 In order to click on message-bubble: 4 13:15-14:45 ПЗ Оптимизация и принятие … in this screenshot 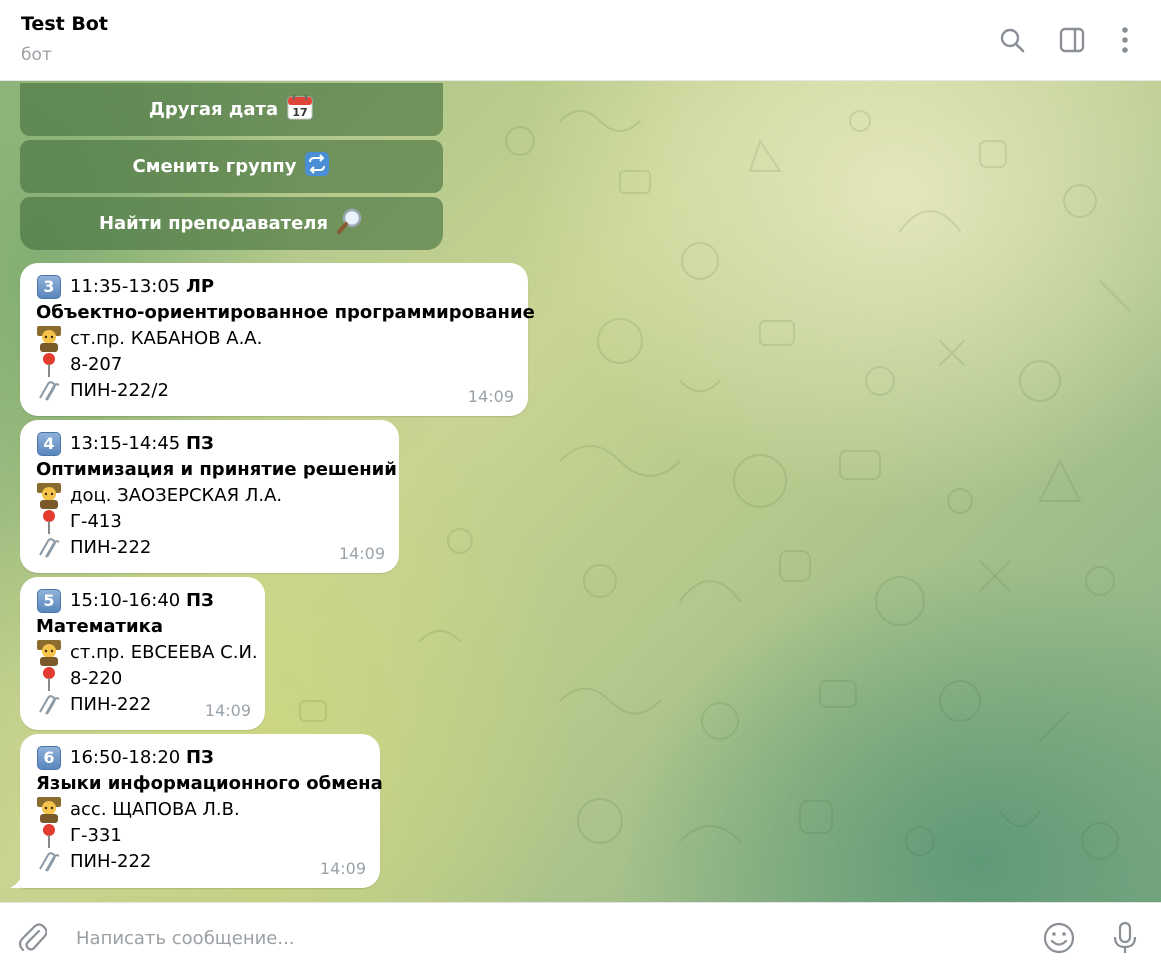, I will do `click(209, 496)`.